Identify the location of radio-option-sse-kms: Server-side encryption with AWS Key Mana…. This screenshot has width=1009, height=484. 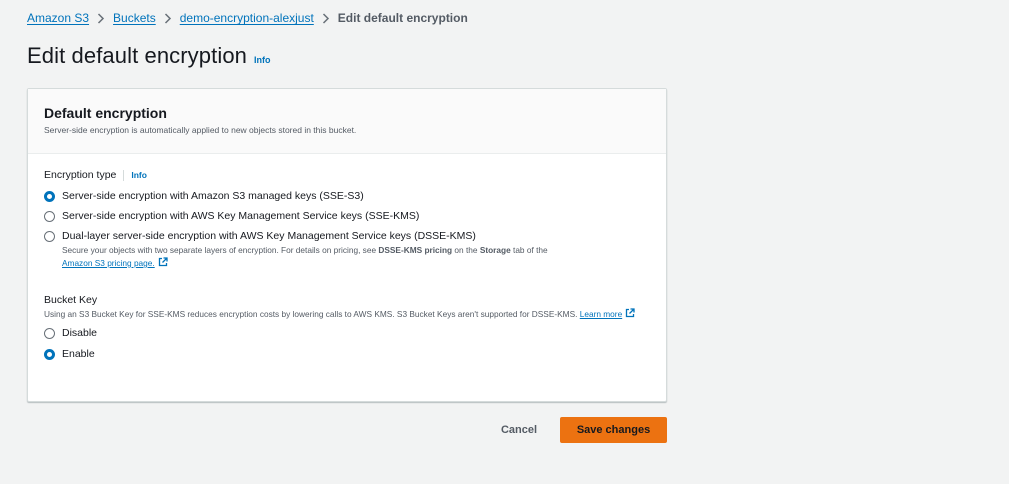
(347, 216).